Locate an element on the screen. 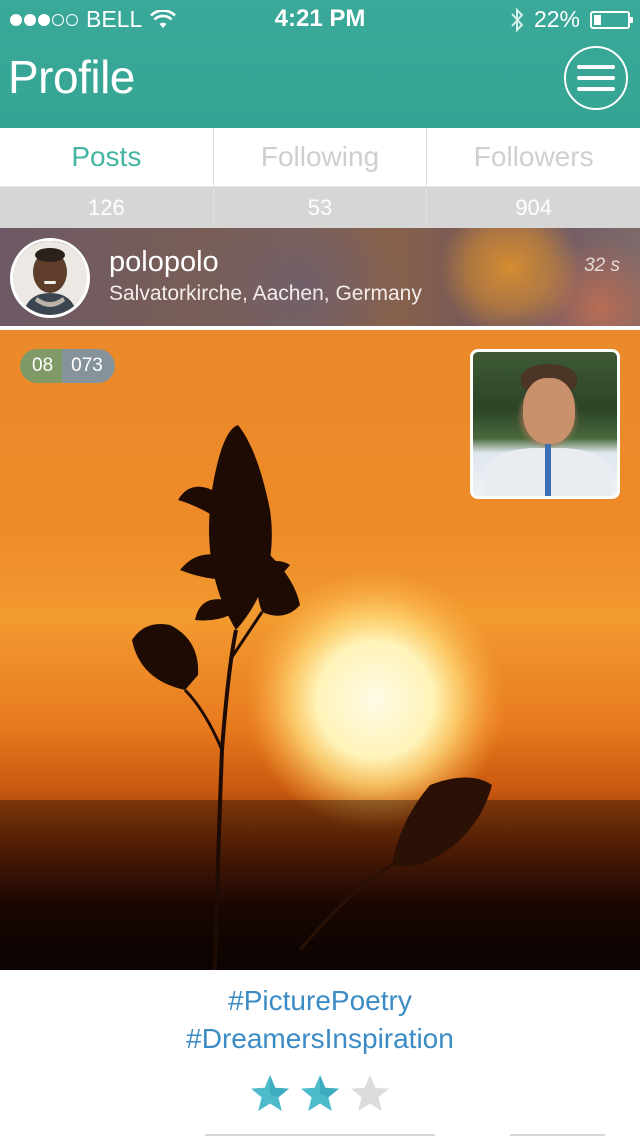 The width and height of the screenshot is (640, 1136). star-rating is located at coordinates (320, 1094).